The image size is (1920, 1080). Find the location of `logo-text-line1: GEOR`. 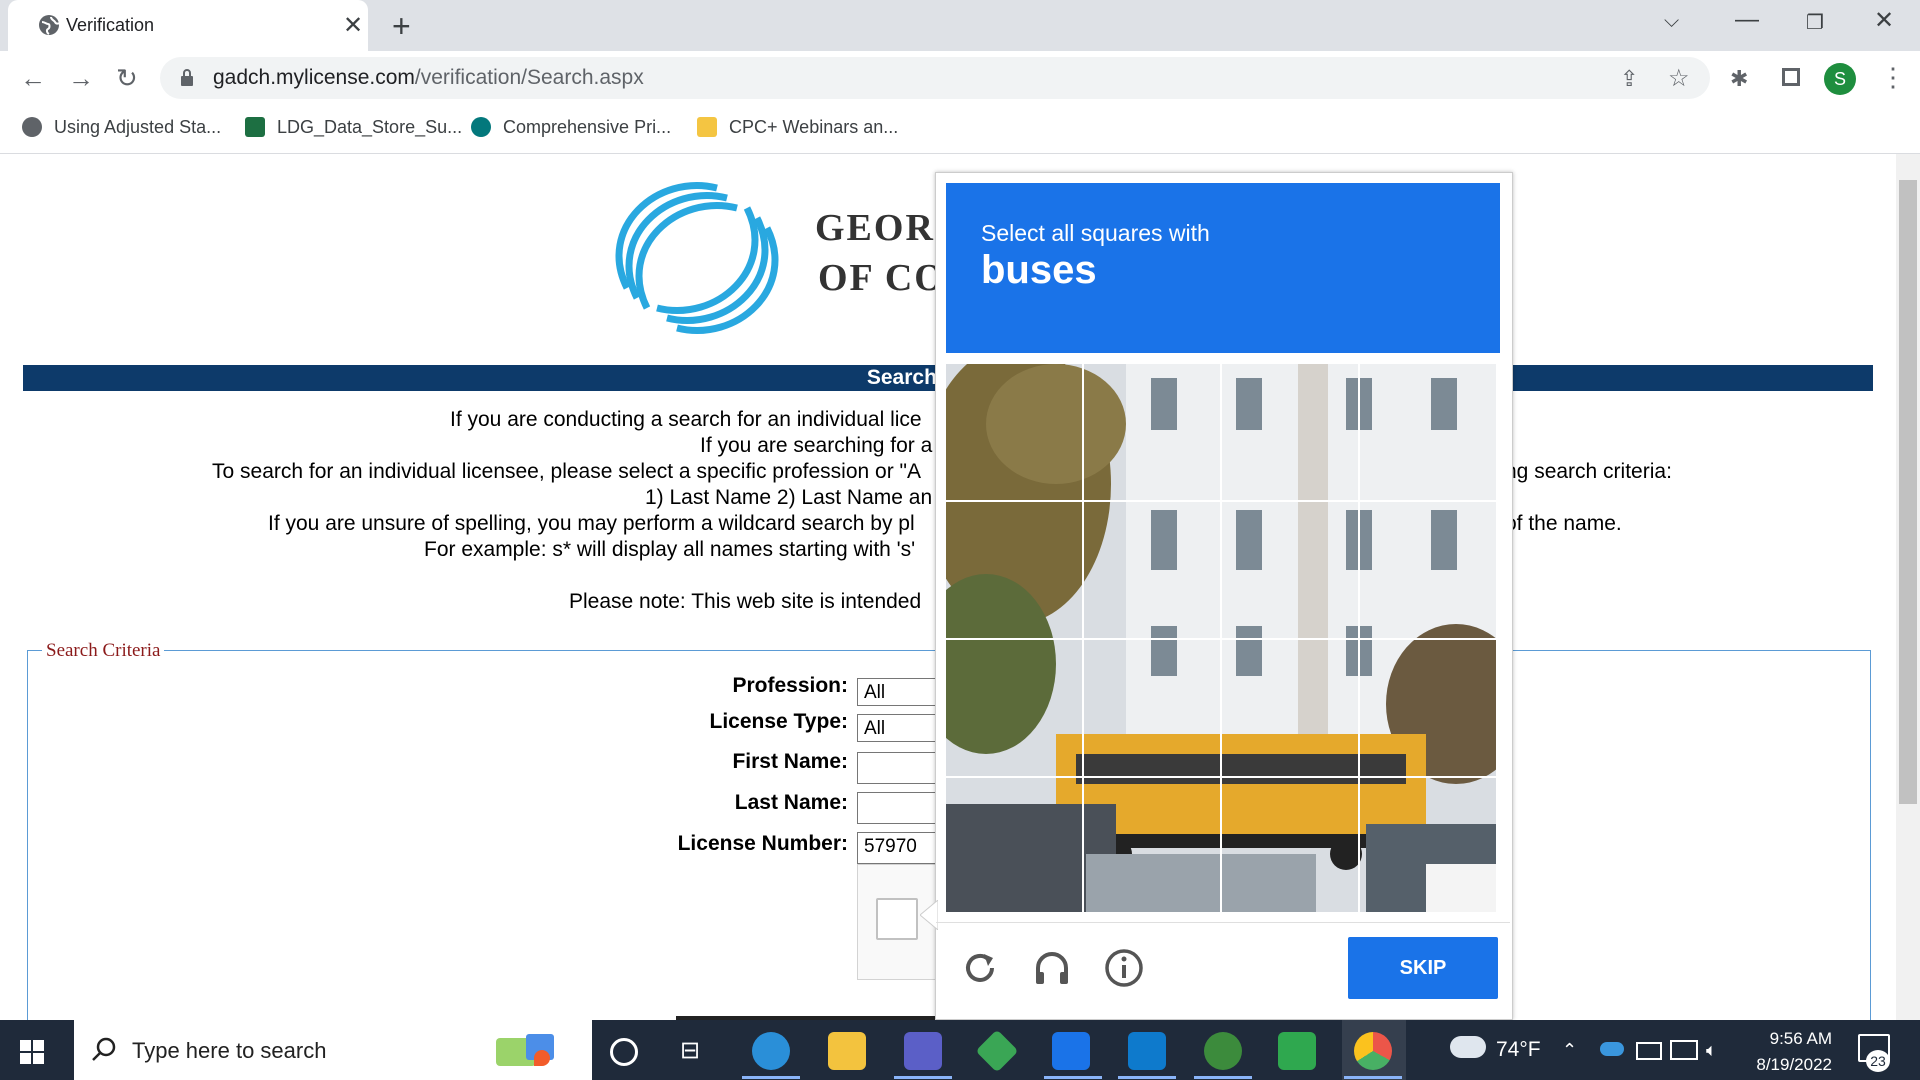

logo-text-line1: GEOR is located at coordinates (875, 228).